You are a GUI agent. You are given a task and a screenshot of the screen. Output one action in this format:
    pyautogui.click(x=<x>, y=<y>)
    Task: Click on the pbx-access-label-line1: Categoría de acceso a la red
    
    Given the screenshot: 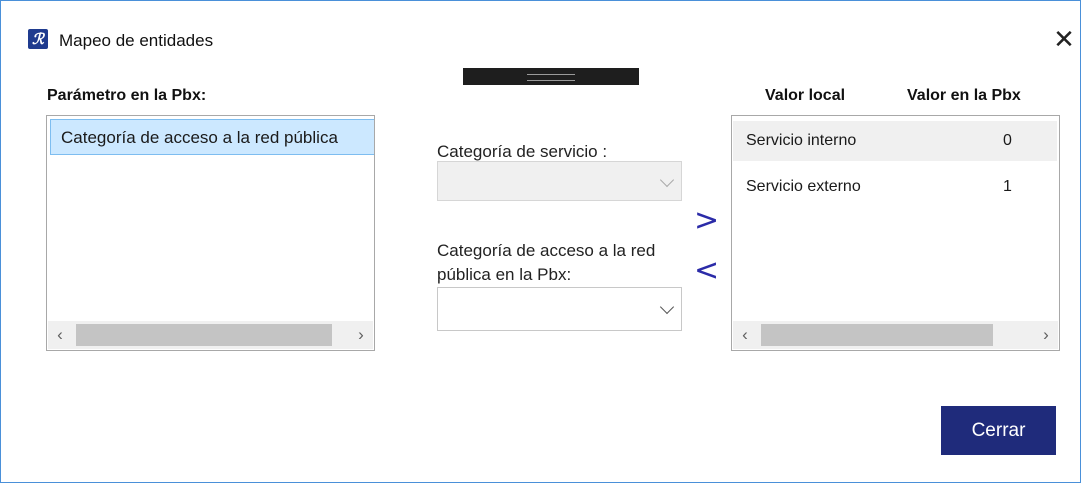 What is the action you would take?
    pyautogui.click(x=546, y=250)
    